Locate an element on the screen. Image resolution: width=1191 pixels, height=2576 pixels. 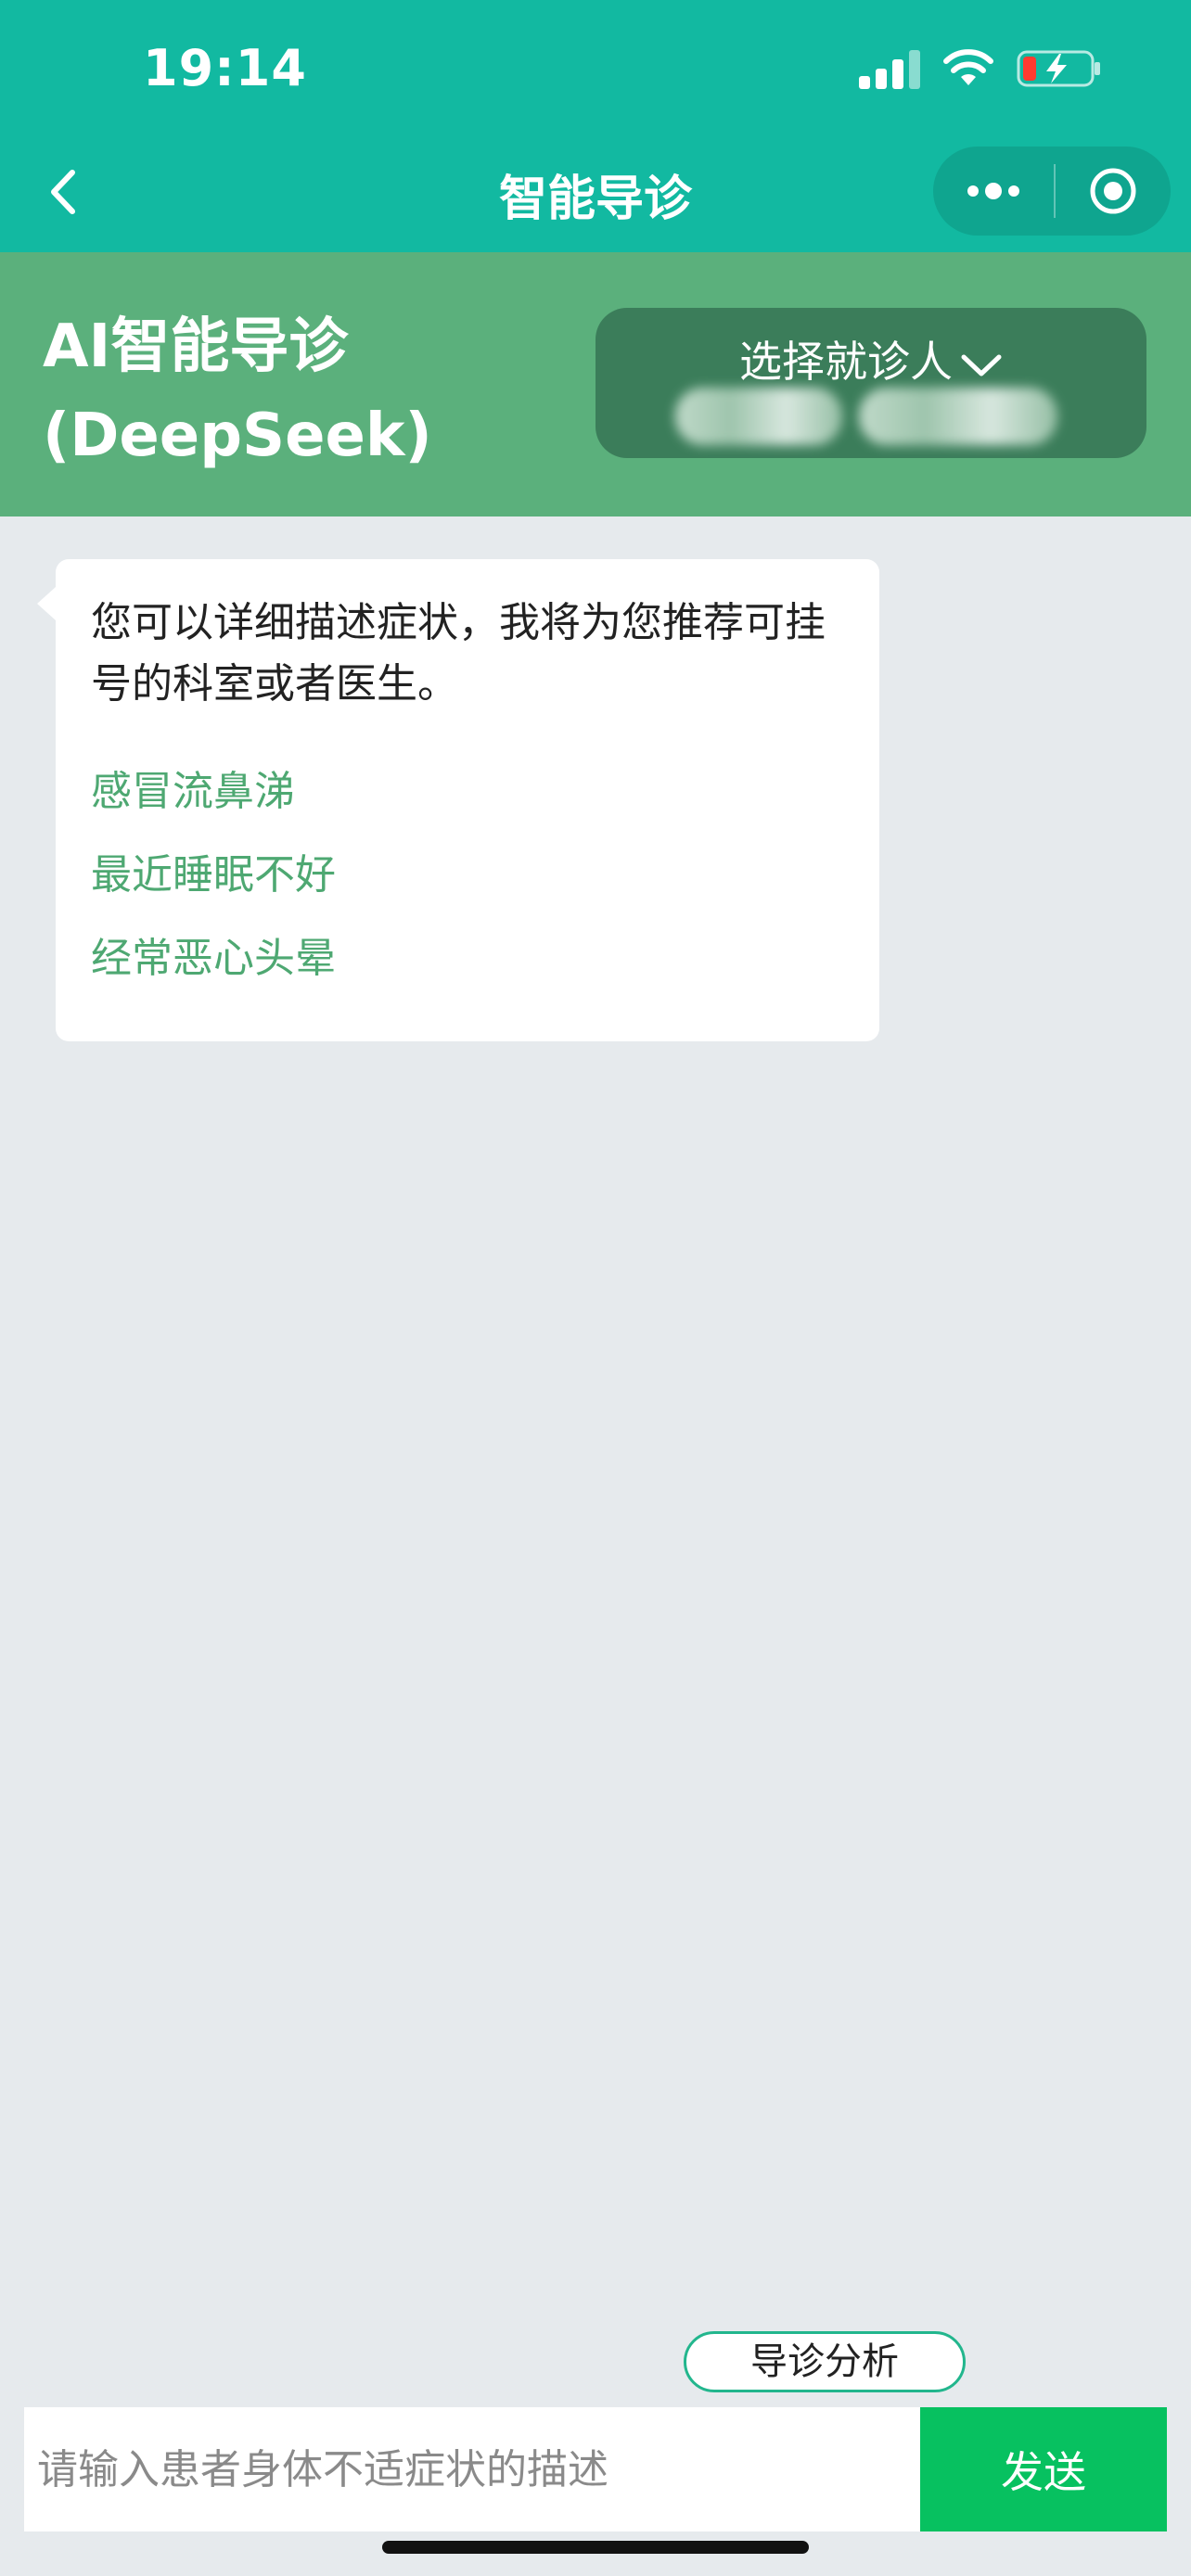
more-icon is located at coordinates (993, 191).